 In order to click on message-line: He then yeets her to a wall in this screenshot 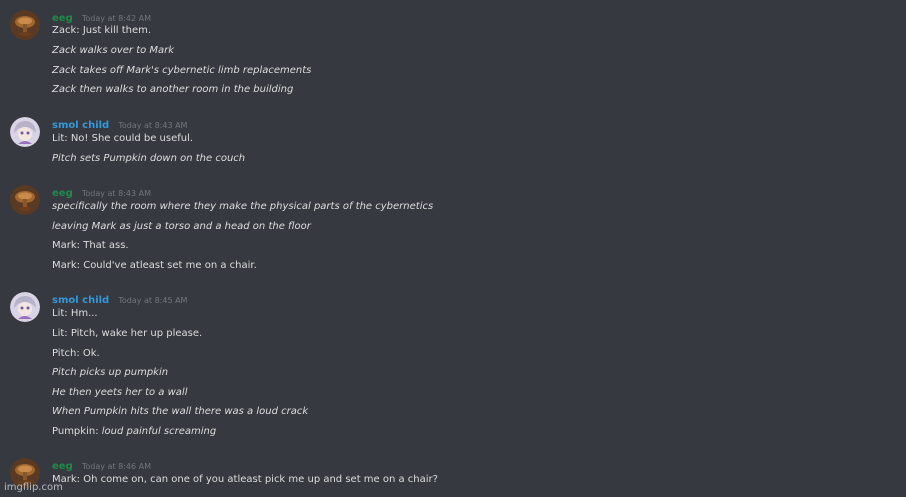, I will do `click(120, 392)`.